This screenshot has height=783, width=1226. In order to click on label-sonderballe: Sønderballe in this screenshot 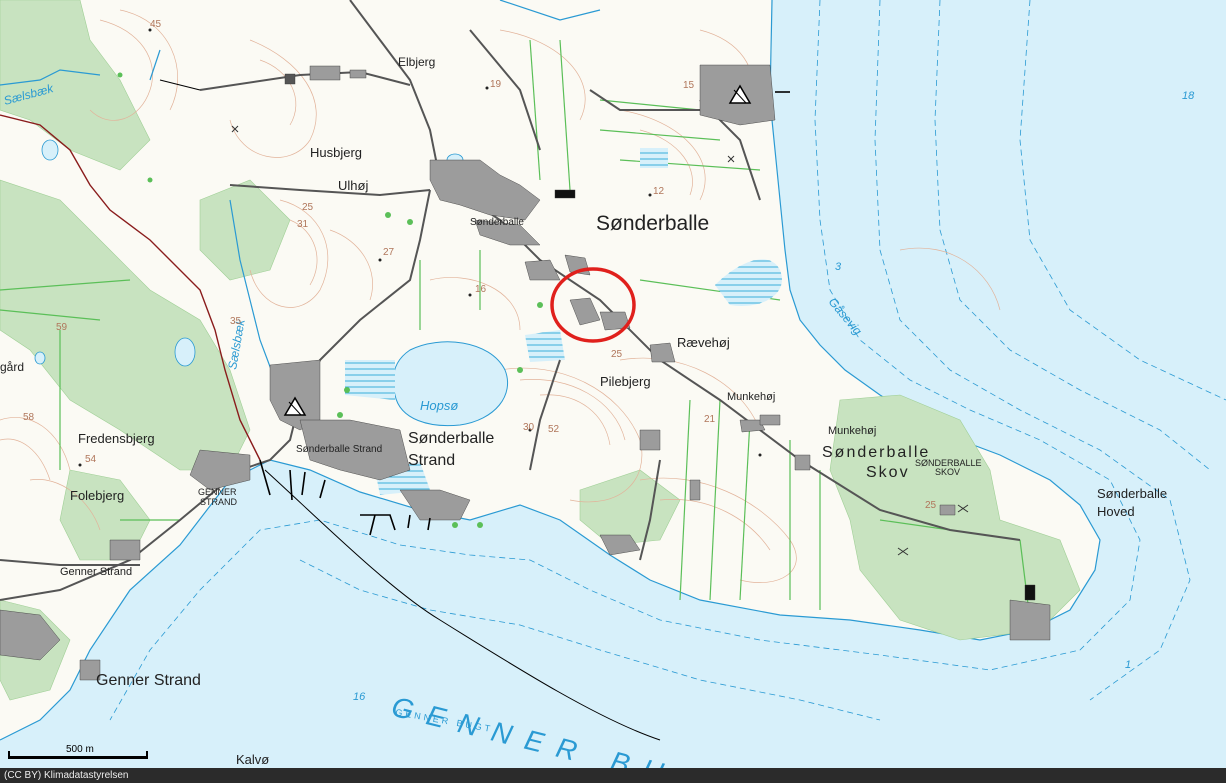, I will do `click(652, 223)`.